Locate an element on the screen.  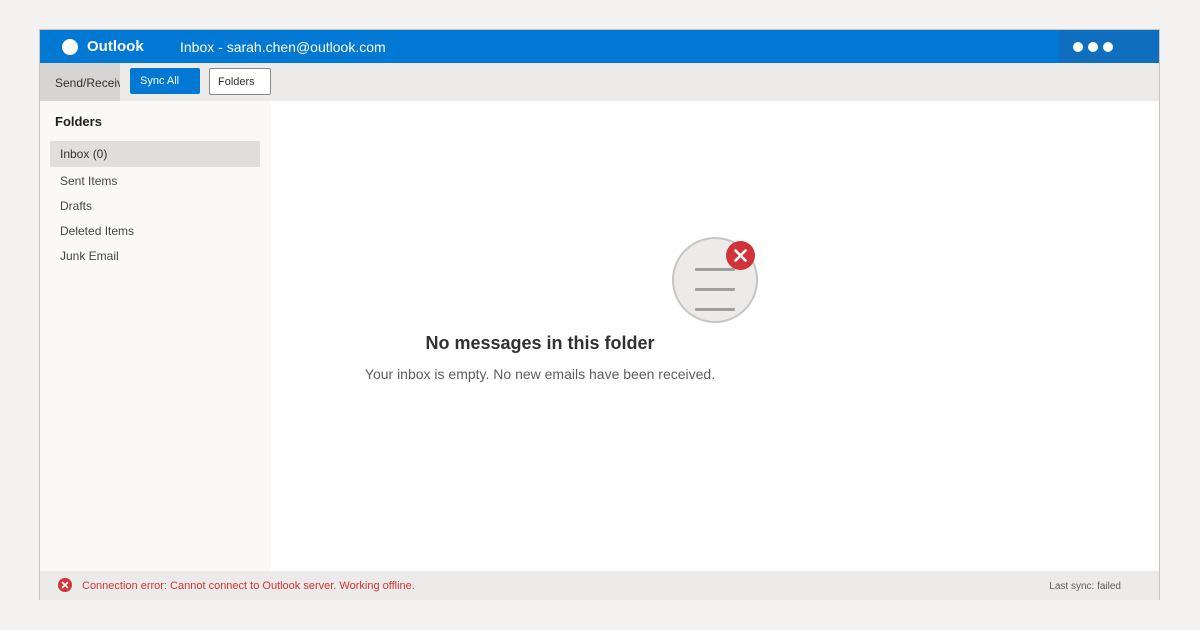
ribbon-toolbar: Send/Receive Sync All Folders is located at coordinates (599, 82).